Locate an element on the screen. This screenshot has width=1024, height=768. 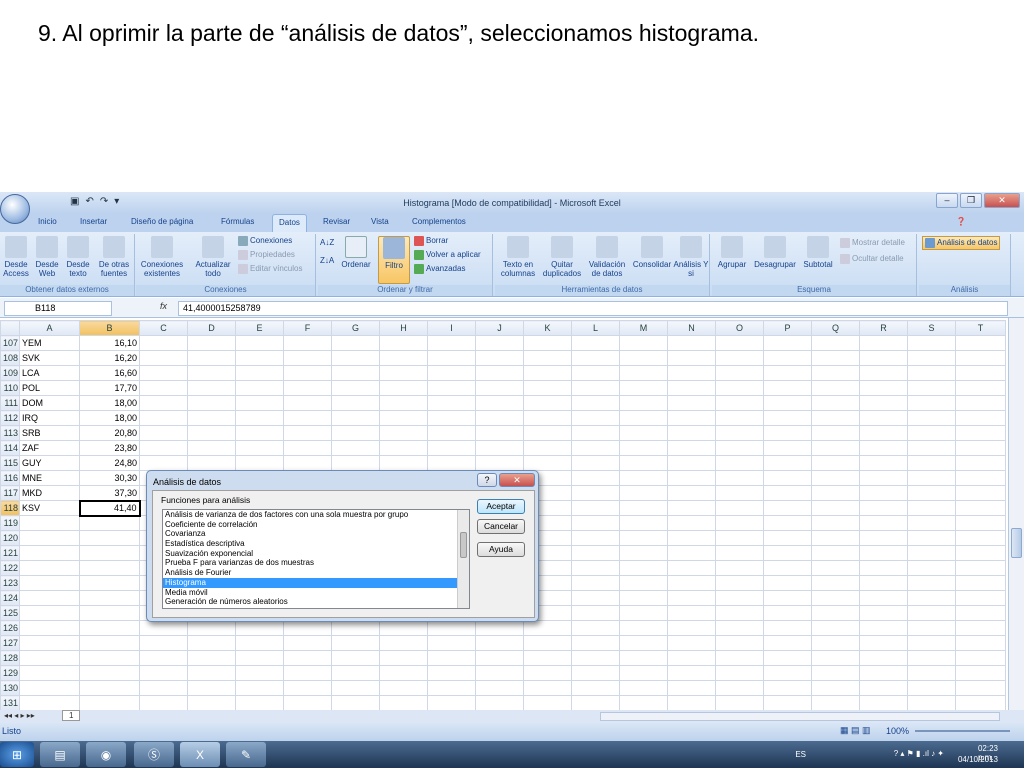
cell-b: 16,10 is located at coordinates (110, 343).